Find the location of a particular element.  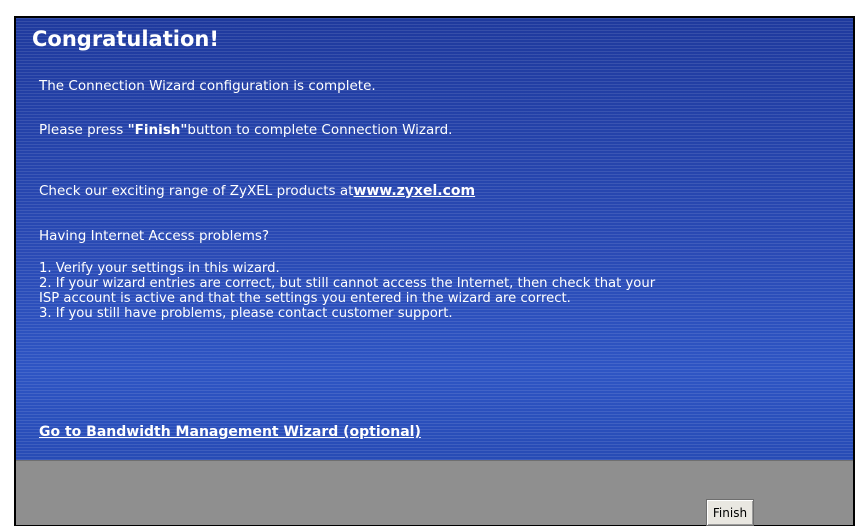

step-item: 1. Verify your settings in this wizard. is located at coordinates (159, 268).